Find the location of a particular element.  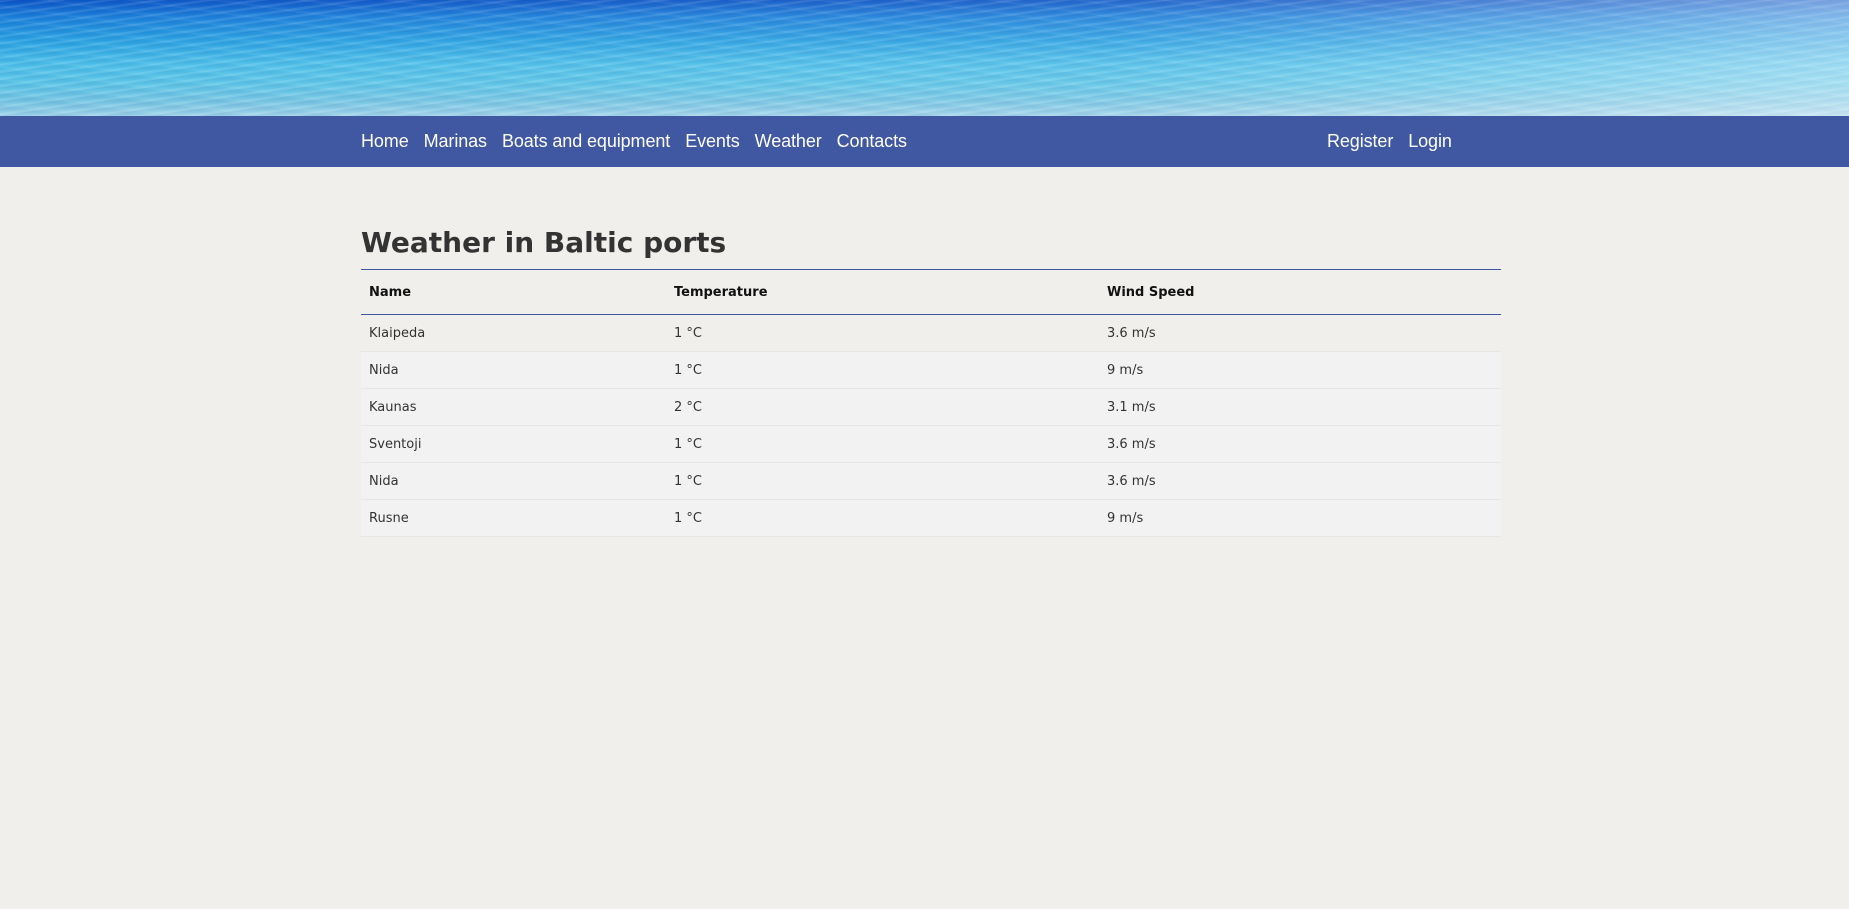

cell-temperature: 2 °C is located at coordinates (882, 407).